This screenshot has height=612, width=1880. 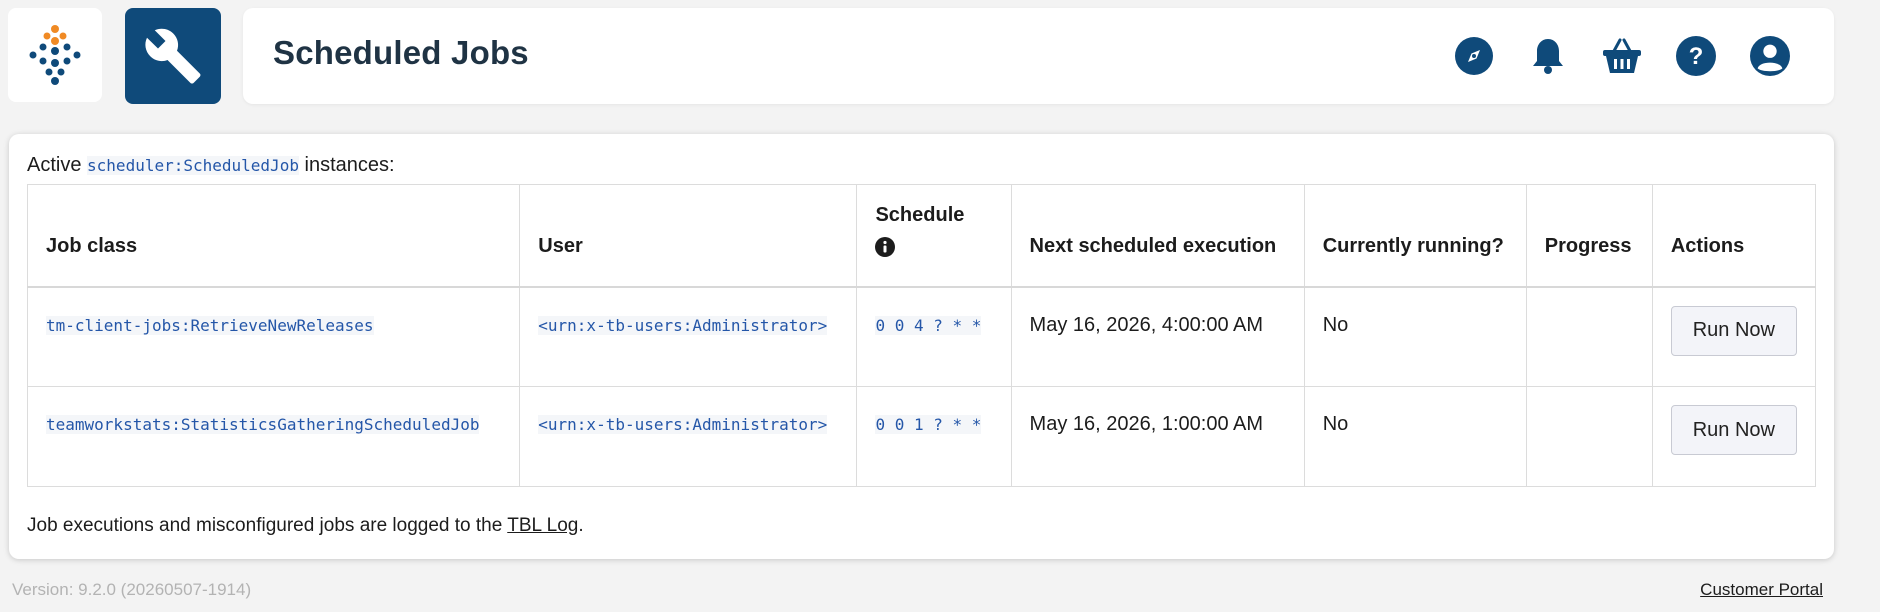 What do you see at coordinates (542, 525) in the screenshot?
I see `tbl-log-link: TBL Log` at bounding box center [542, 525].